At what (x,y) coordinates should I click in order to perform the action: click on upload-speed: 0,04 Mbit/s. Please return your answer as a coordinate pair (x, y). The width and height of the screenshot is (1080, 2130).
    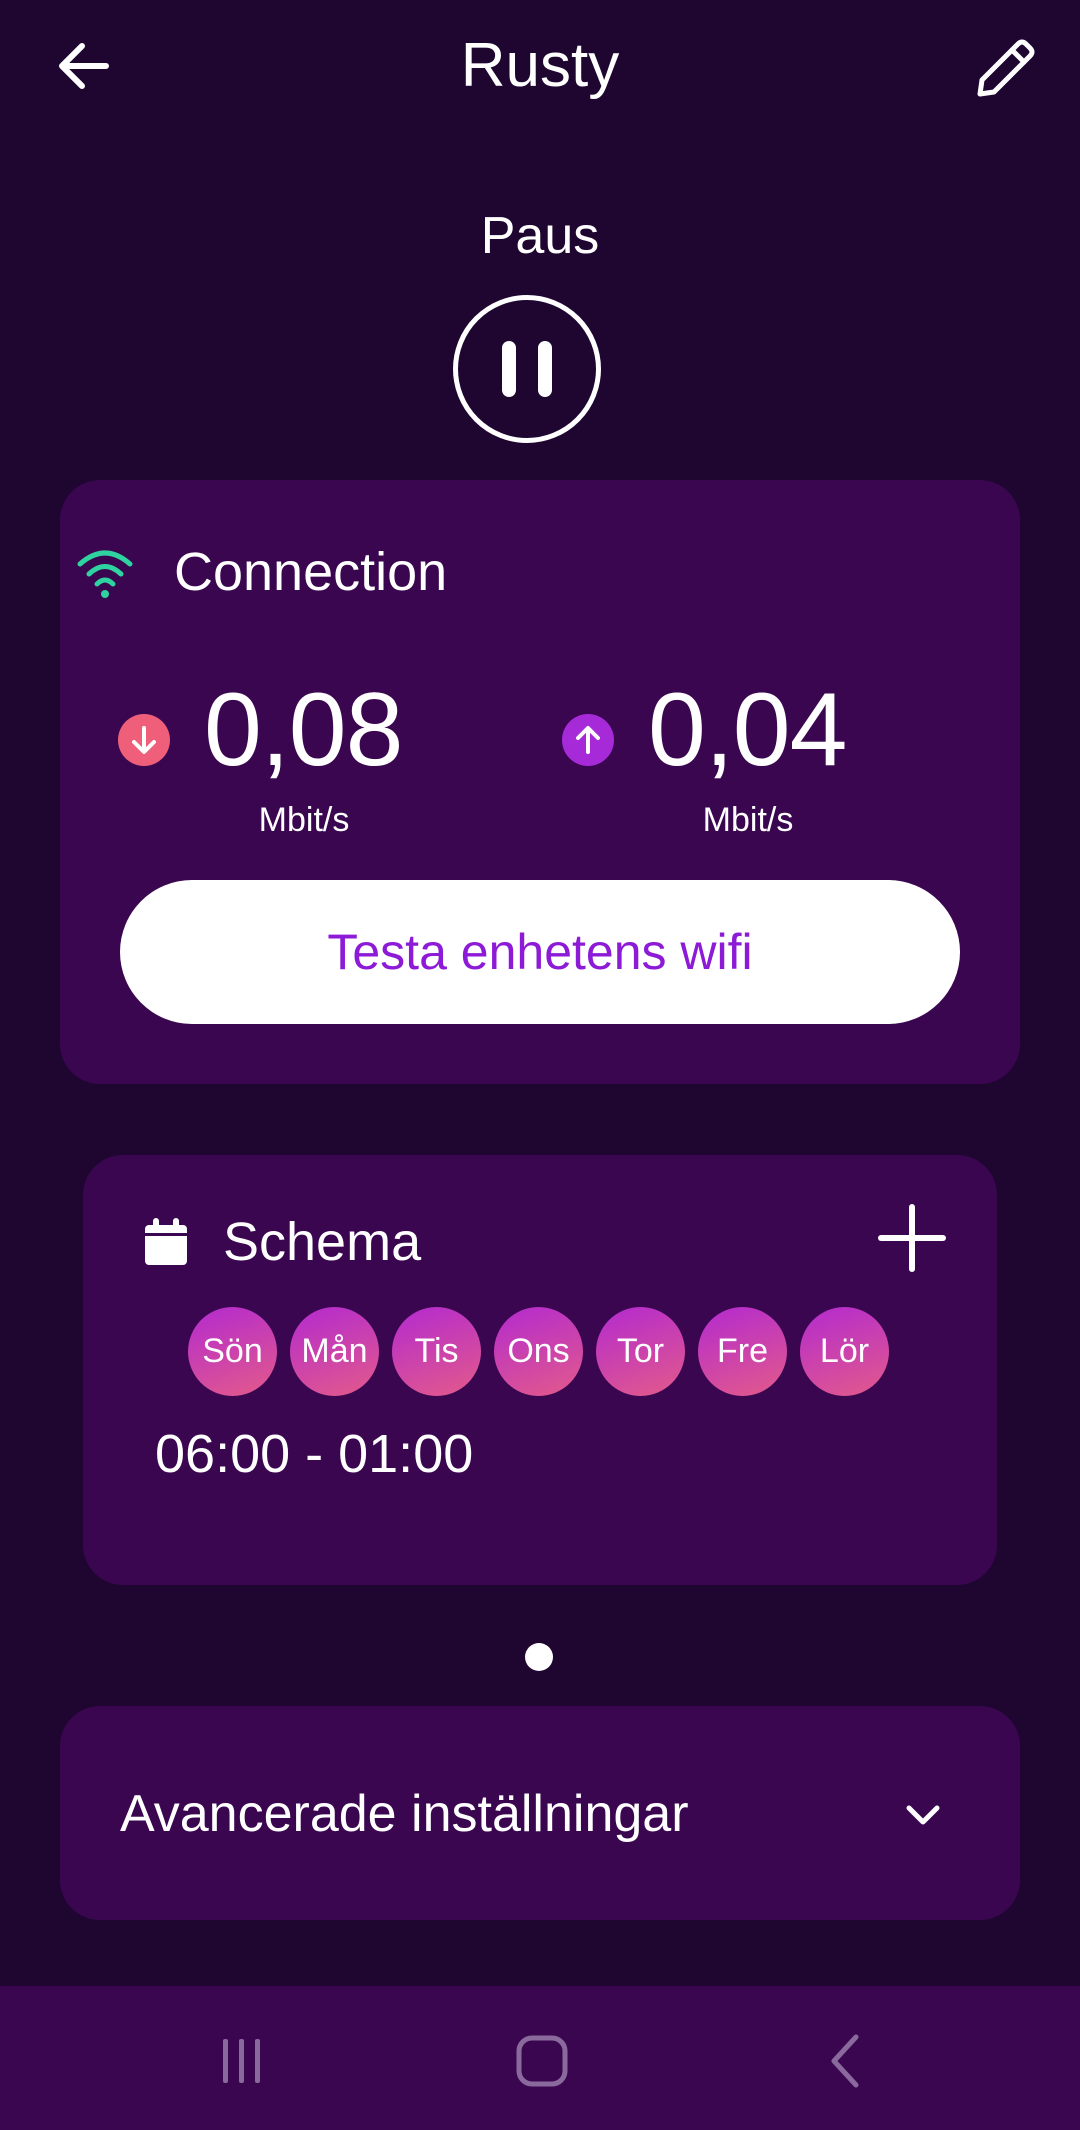
    Looking at the image, I should click on (772, 755).